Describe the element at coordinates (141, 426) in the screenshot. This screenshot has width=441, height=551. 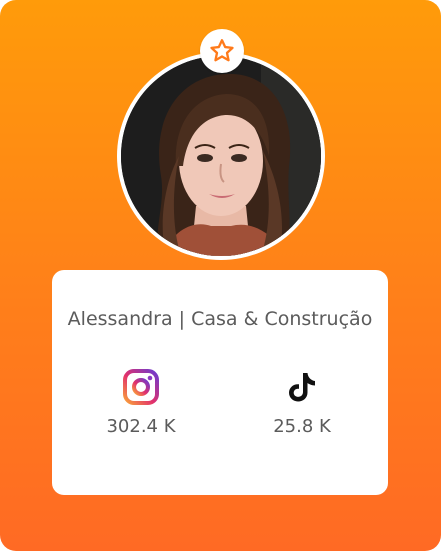
I see `instagram-followers: 302.4 K` at that location.